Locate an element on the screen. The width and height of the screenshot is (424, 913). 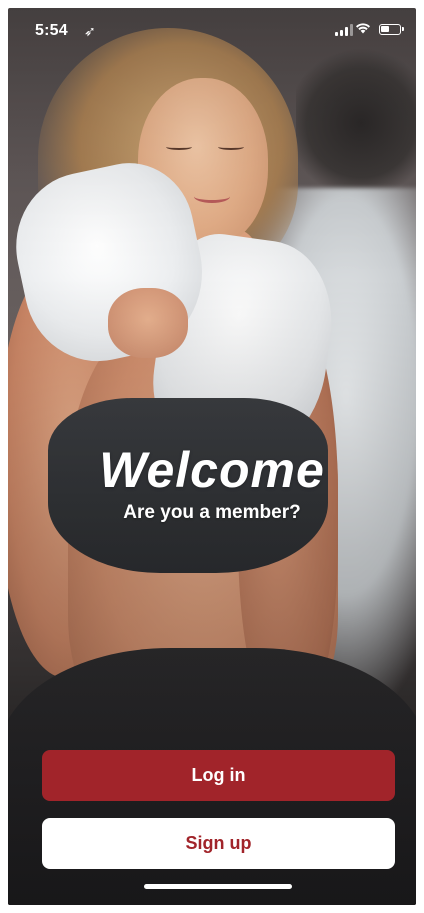
signup-button: Sign up is located at coordinates (218, 843).